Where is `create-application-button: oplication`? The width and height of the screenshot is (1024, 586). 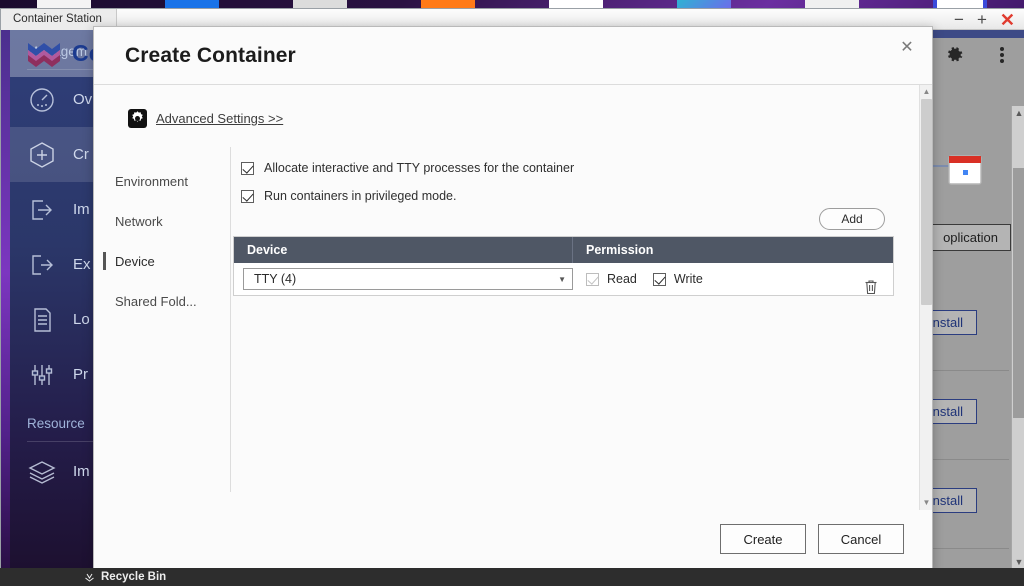 create-application-button: oplication is located at coordinates (970, 237).